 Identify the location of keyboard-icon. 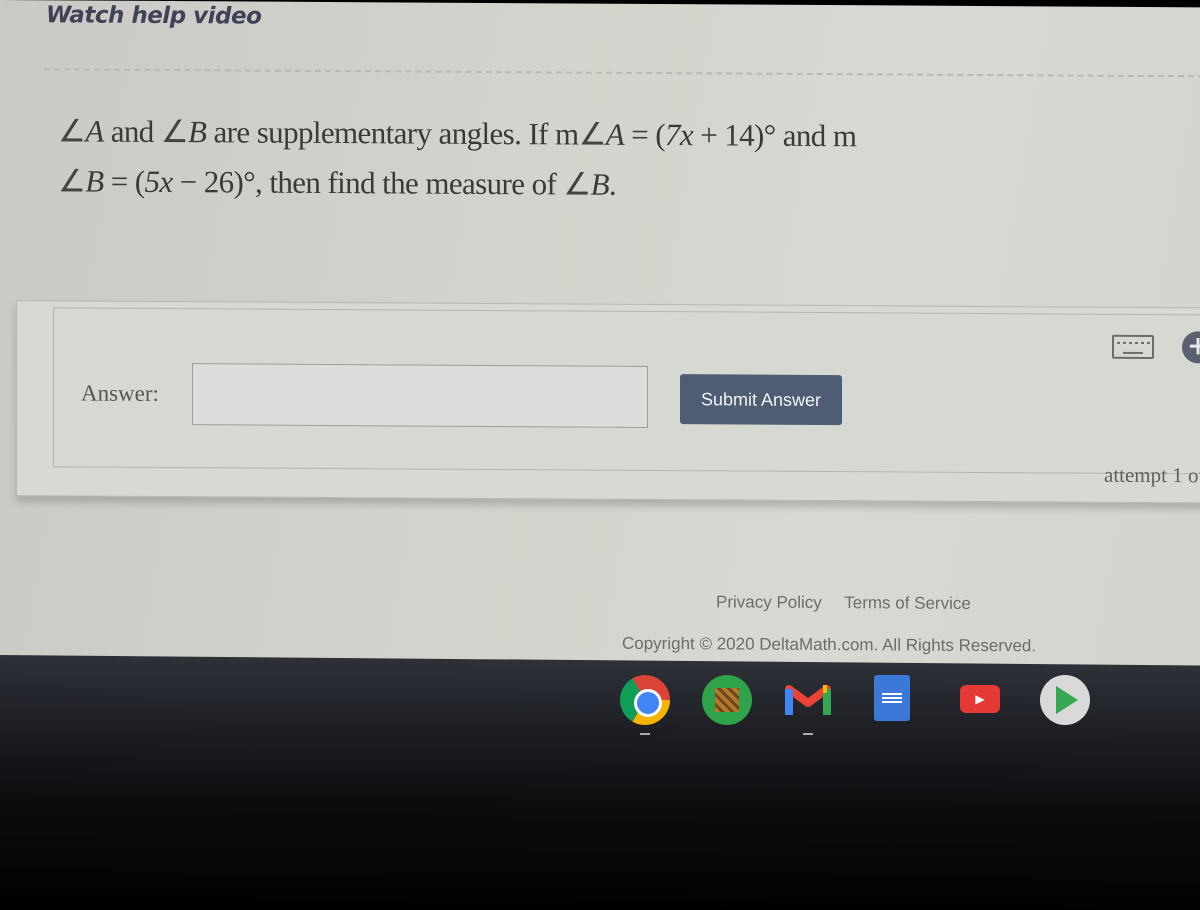
(1133, 347).